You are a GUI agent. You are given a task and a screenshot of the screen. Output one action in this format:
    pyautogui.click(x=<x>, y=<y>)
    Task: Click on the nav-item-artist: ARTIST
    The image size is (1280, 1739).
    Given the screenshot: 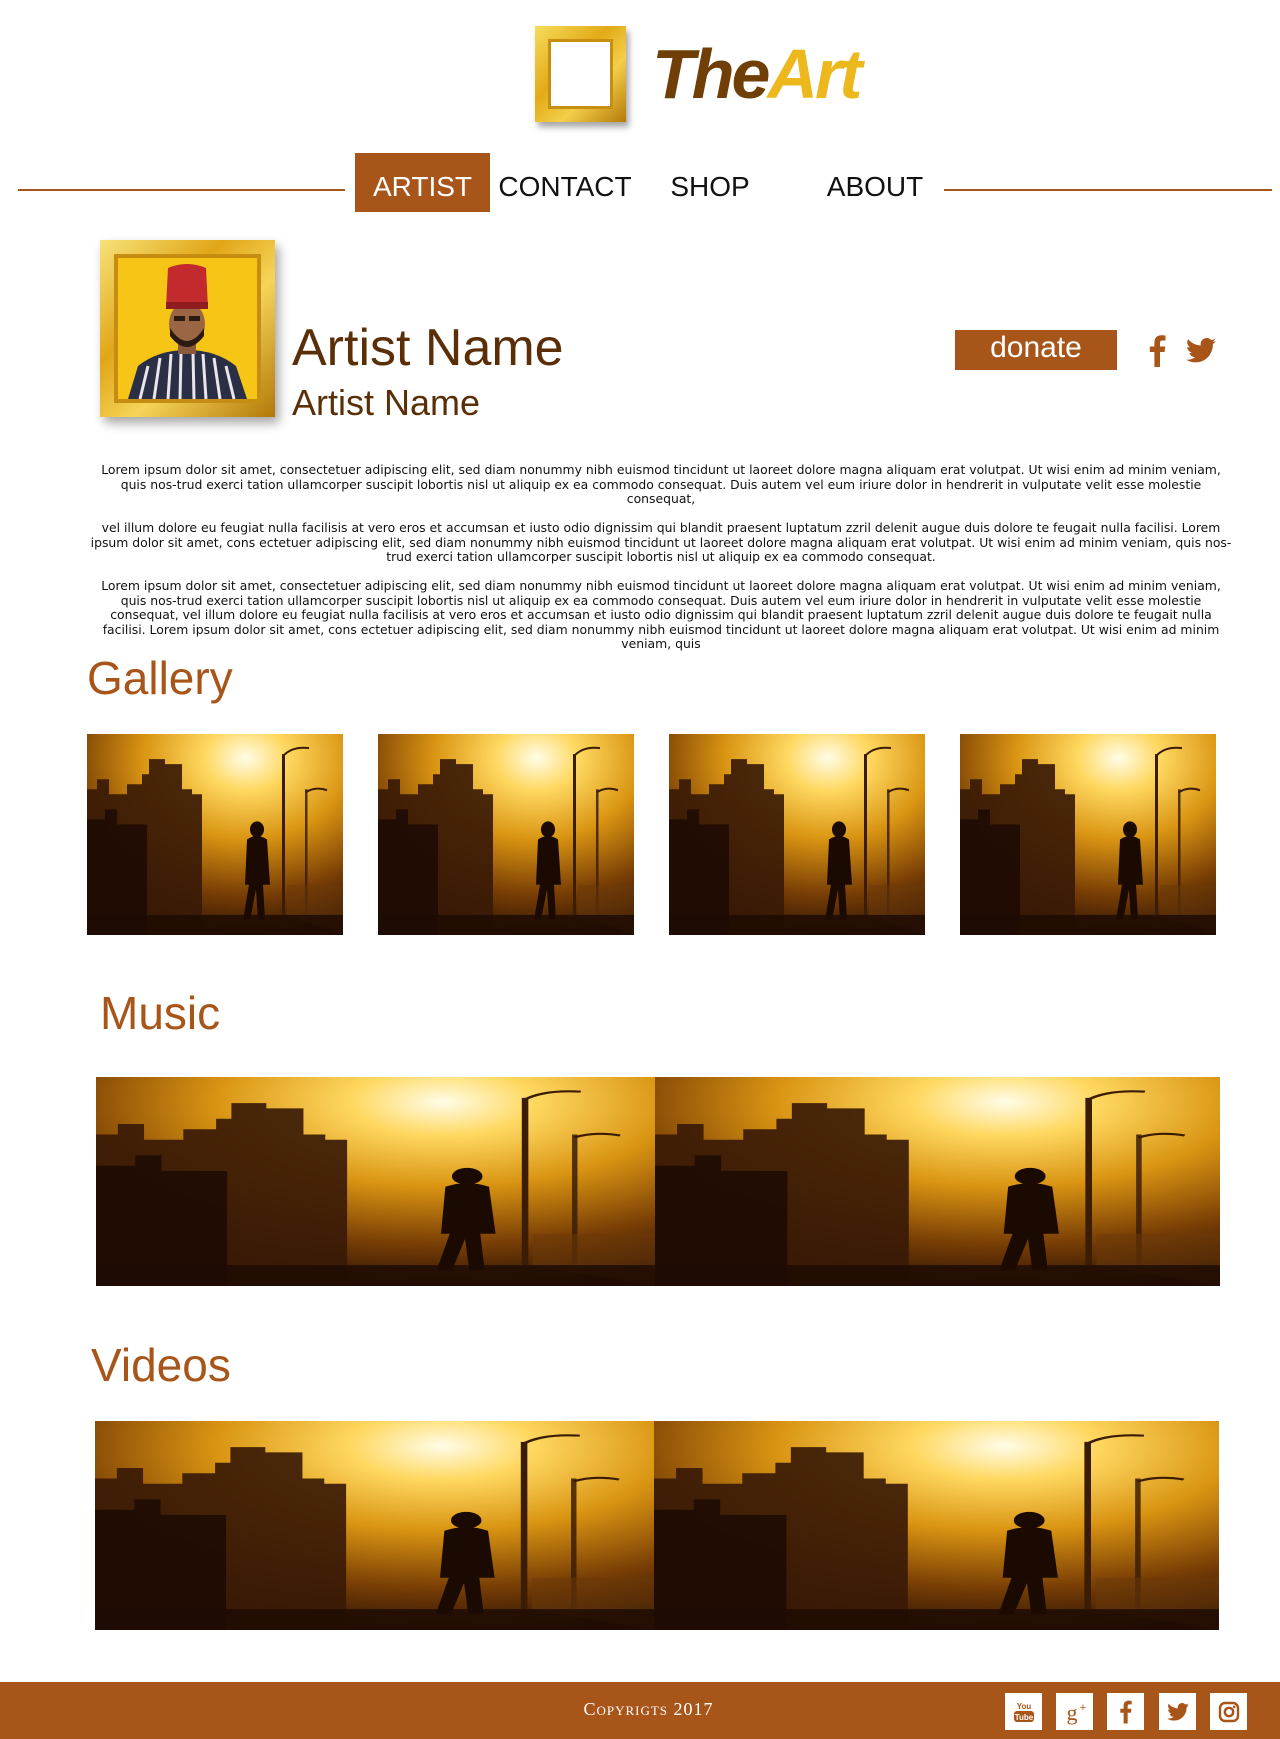 What is the action you would take?
    pyautogui.click(x=422, y=182)
    